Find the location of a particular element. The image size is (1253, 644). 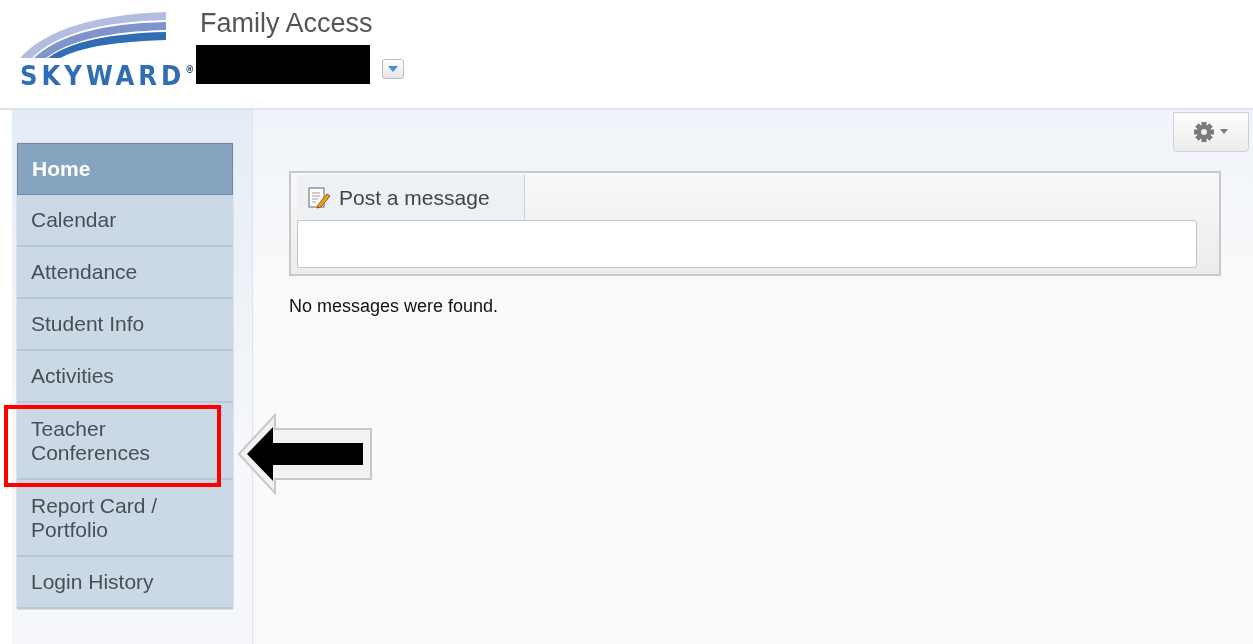

nav-item: Teacher Conferences is located at coordinates (125, 441).